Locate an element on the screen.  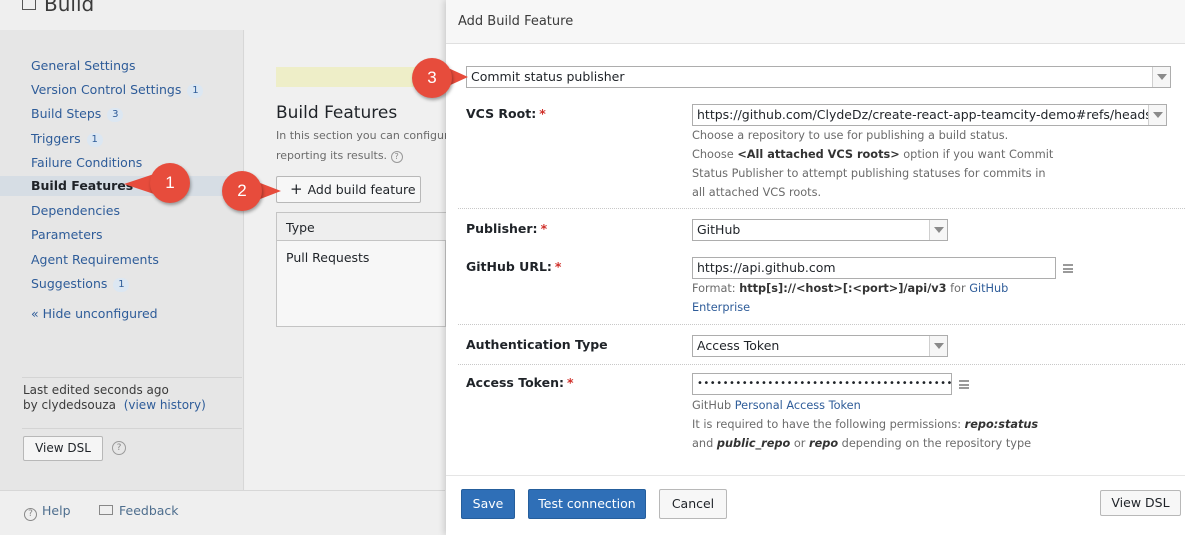
page-title: Build is located at coordinates (58, 8).